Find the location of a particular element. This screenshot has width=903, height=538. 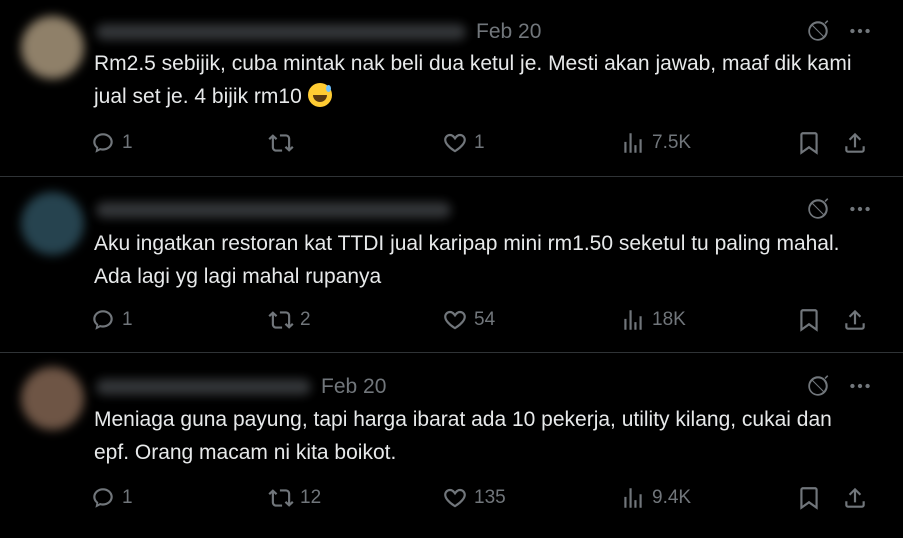

views-button: 7.5K is located at coordinates (655, 143).